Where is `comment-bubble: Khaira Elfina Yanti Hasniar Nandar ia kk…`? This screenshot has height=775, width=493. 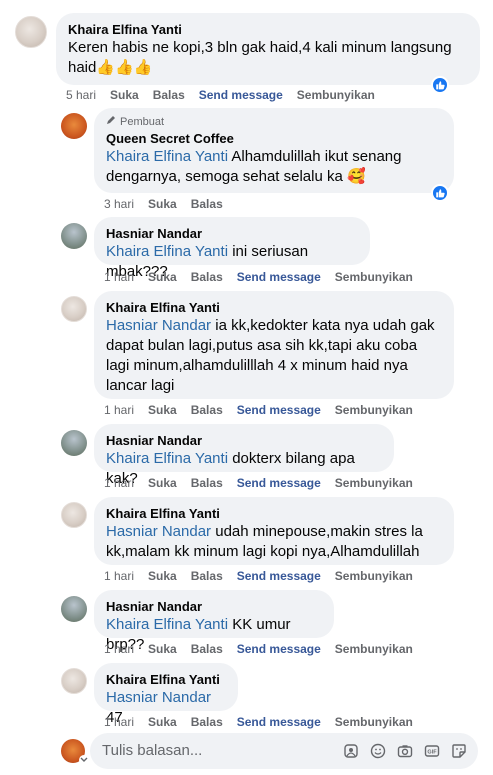
comment-bubble: Khaira Elfina Yanti Hasniar Nandar ia kk… is located at coordinates (274, 345).